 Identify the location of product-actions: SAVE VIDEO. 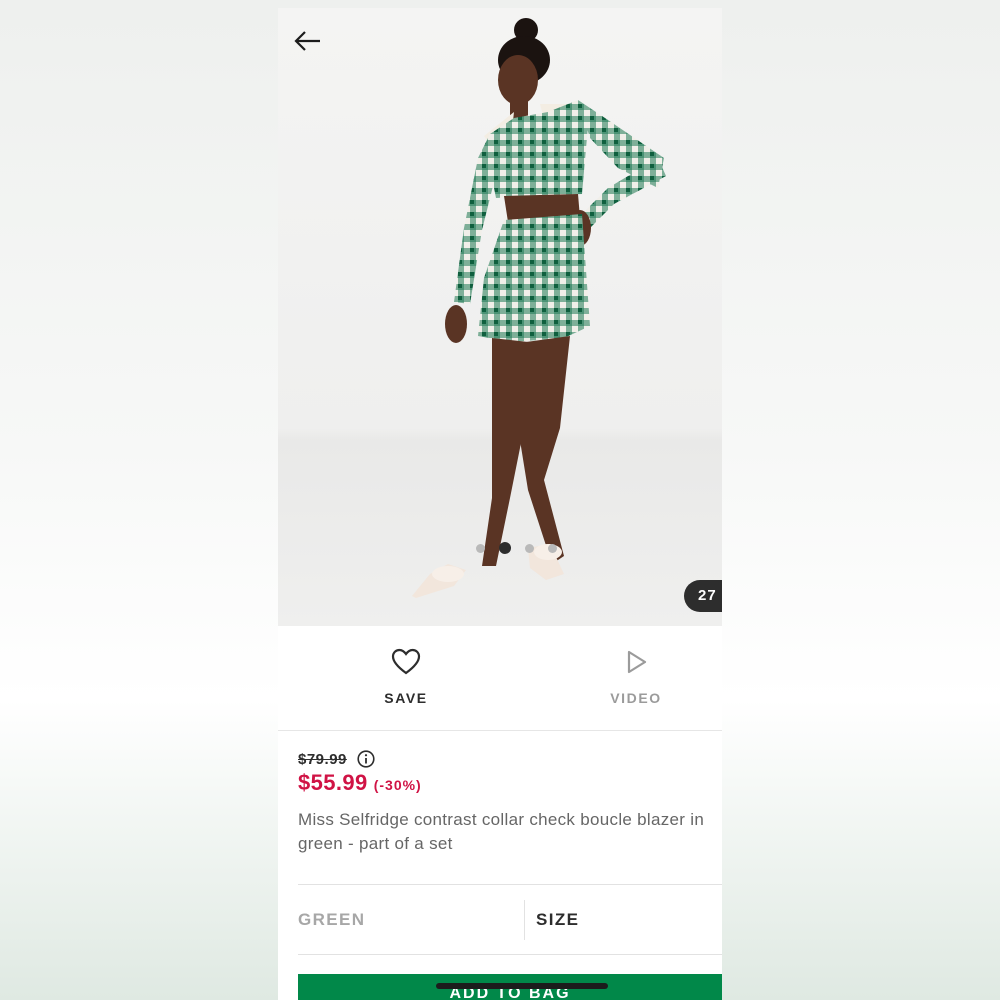
(500, 678).